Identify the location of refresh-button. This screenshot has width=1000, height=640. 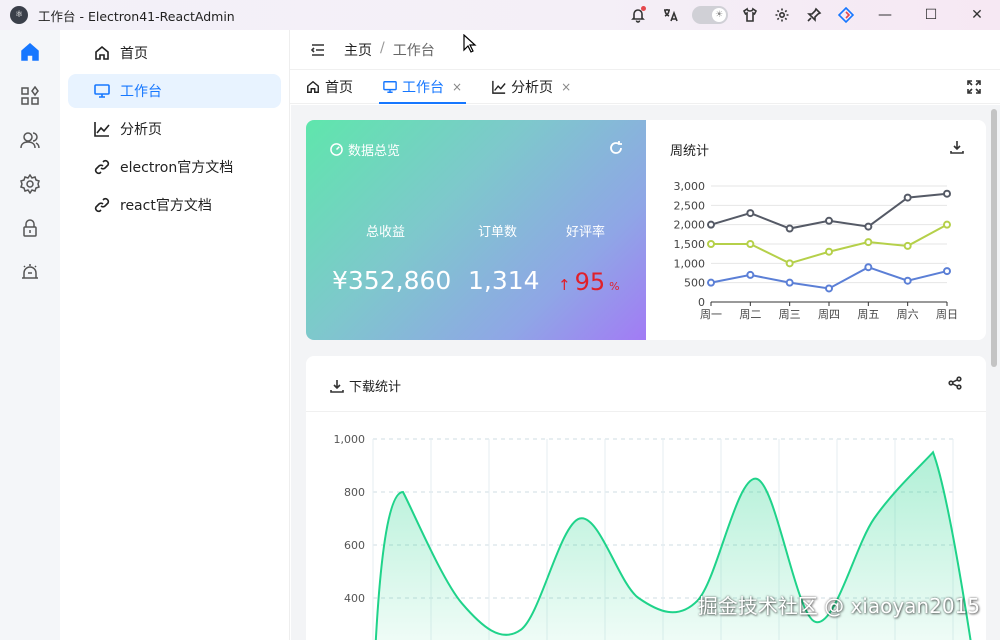
(616, 148).